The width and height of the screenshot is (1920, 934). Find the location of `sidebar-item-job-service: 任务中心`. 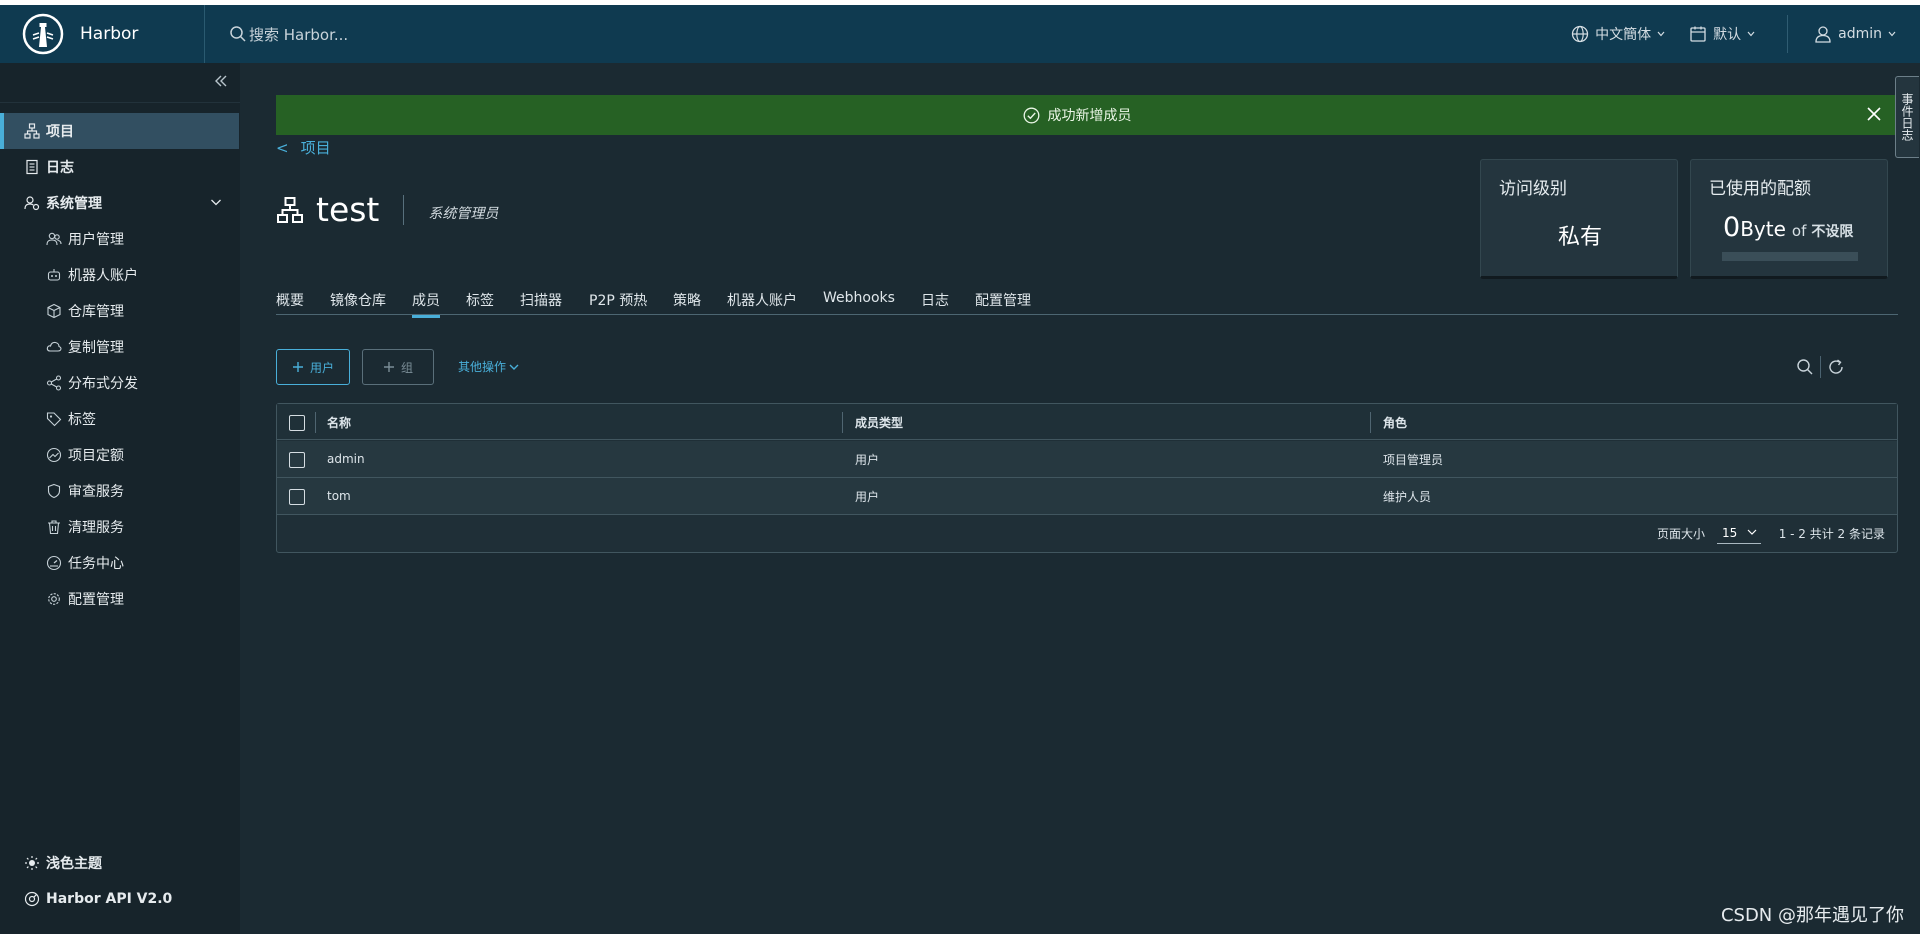

sidebar-item-job-service: 任务中心 is located at coordinates (120, 563).